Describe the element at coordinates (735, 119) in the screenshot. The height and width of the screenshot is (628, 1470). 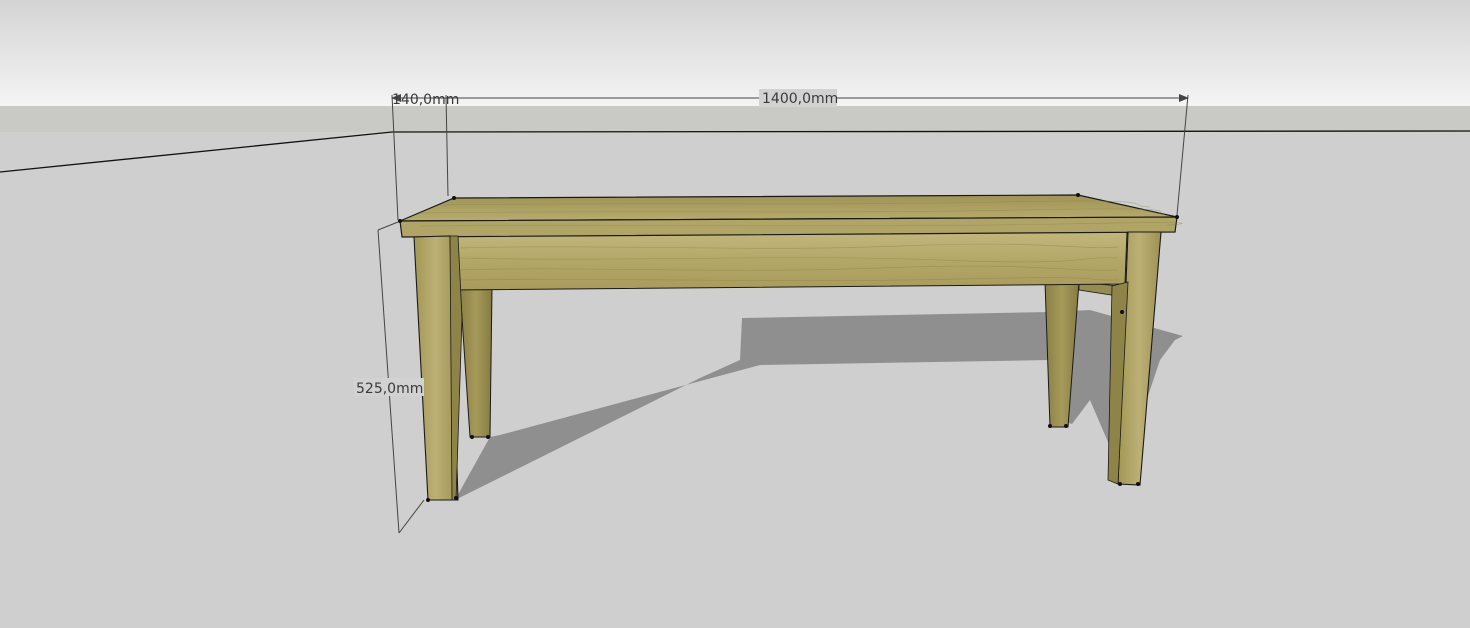
I see `horizon-band` at that location.